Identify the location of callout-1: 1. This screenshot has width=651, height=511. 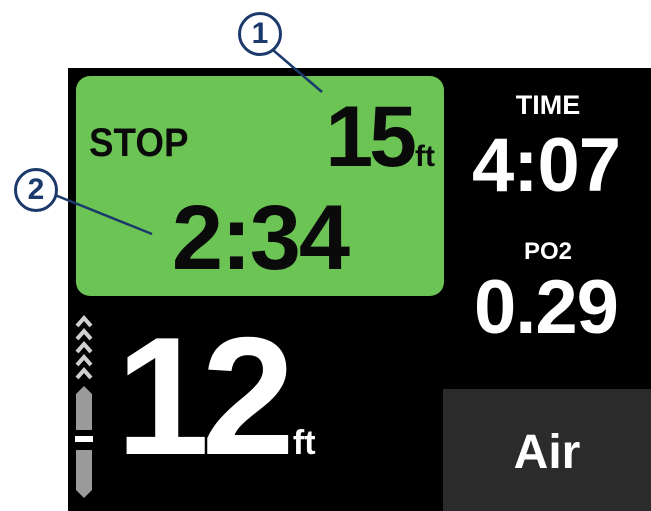
(260, 34).